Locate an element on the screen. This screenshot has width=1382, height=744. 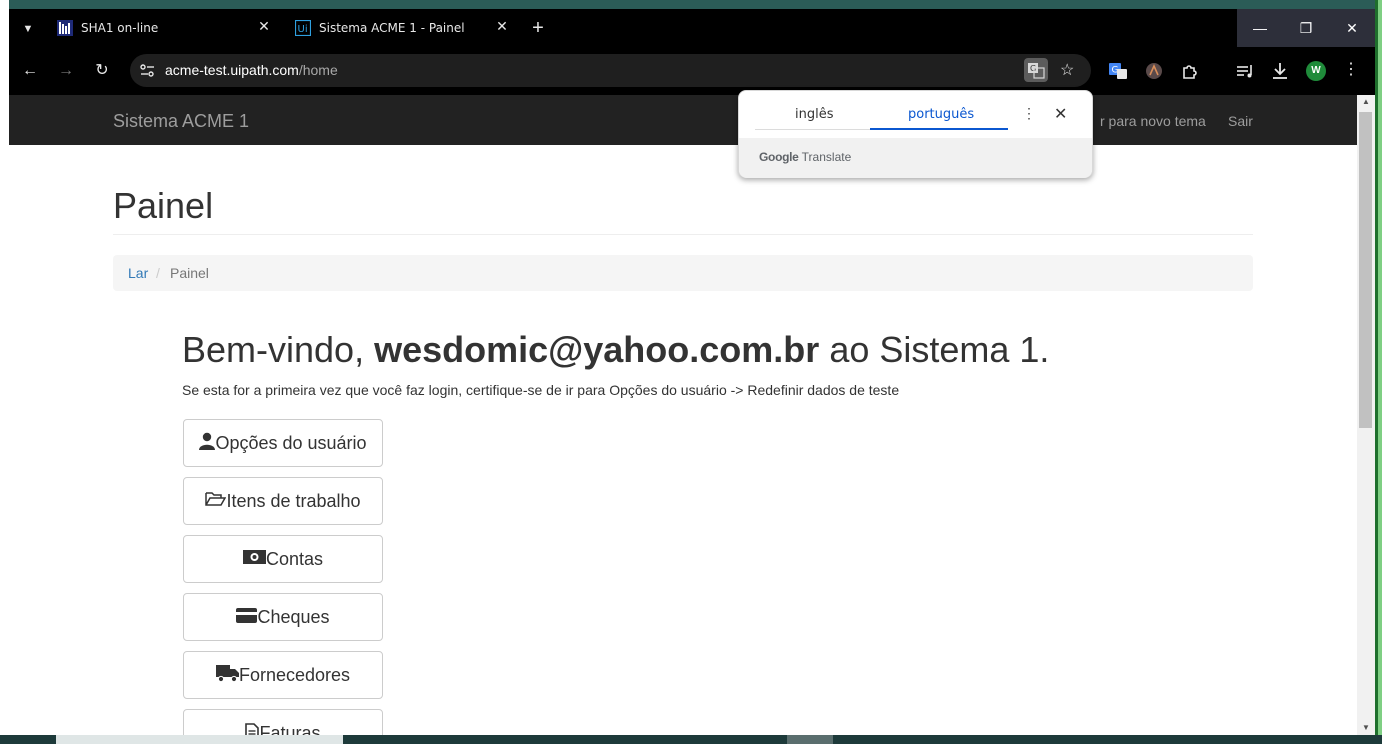
browser-menu-icon: ⋮ is located at coordinates (1351, 69).